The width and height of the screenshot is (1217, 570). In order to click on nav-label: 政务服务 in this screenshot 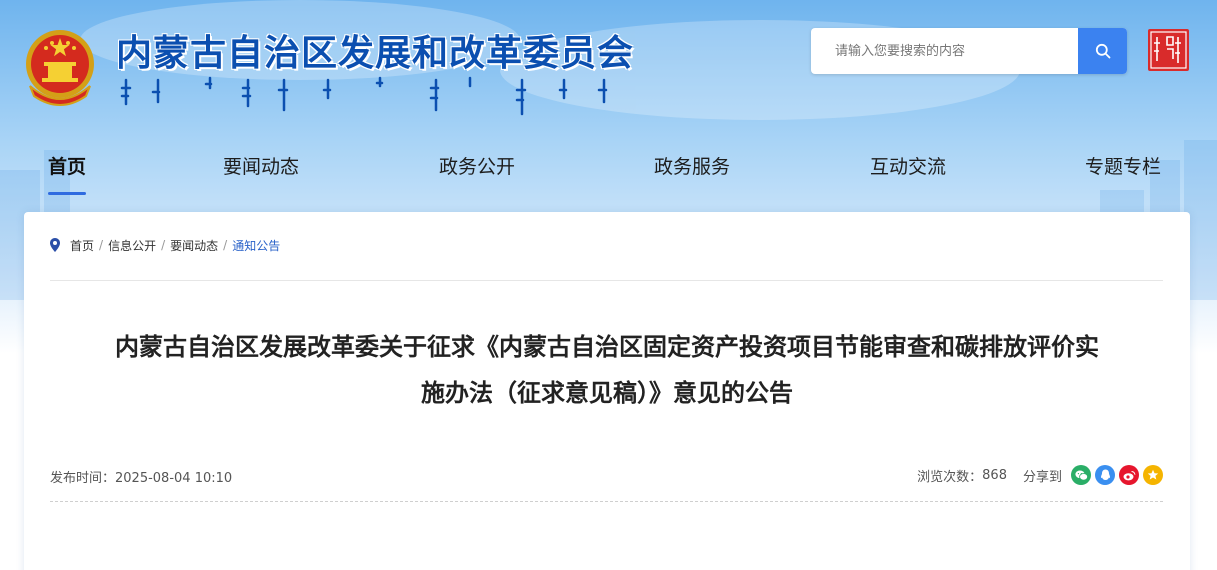, I will do `click(692, 167)`.